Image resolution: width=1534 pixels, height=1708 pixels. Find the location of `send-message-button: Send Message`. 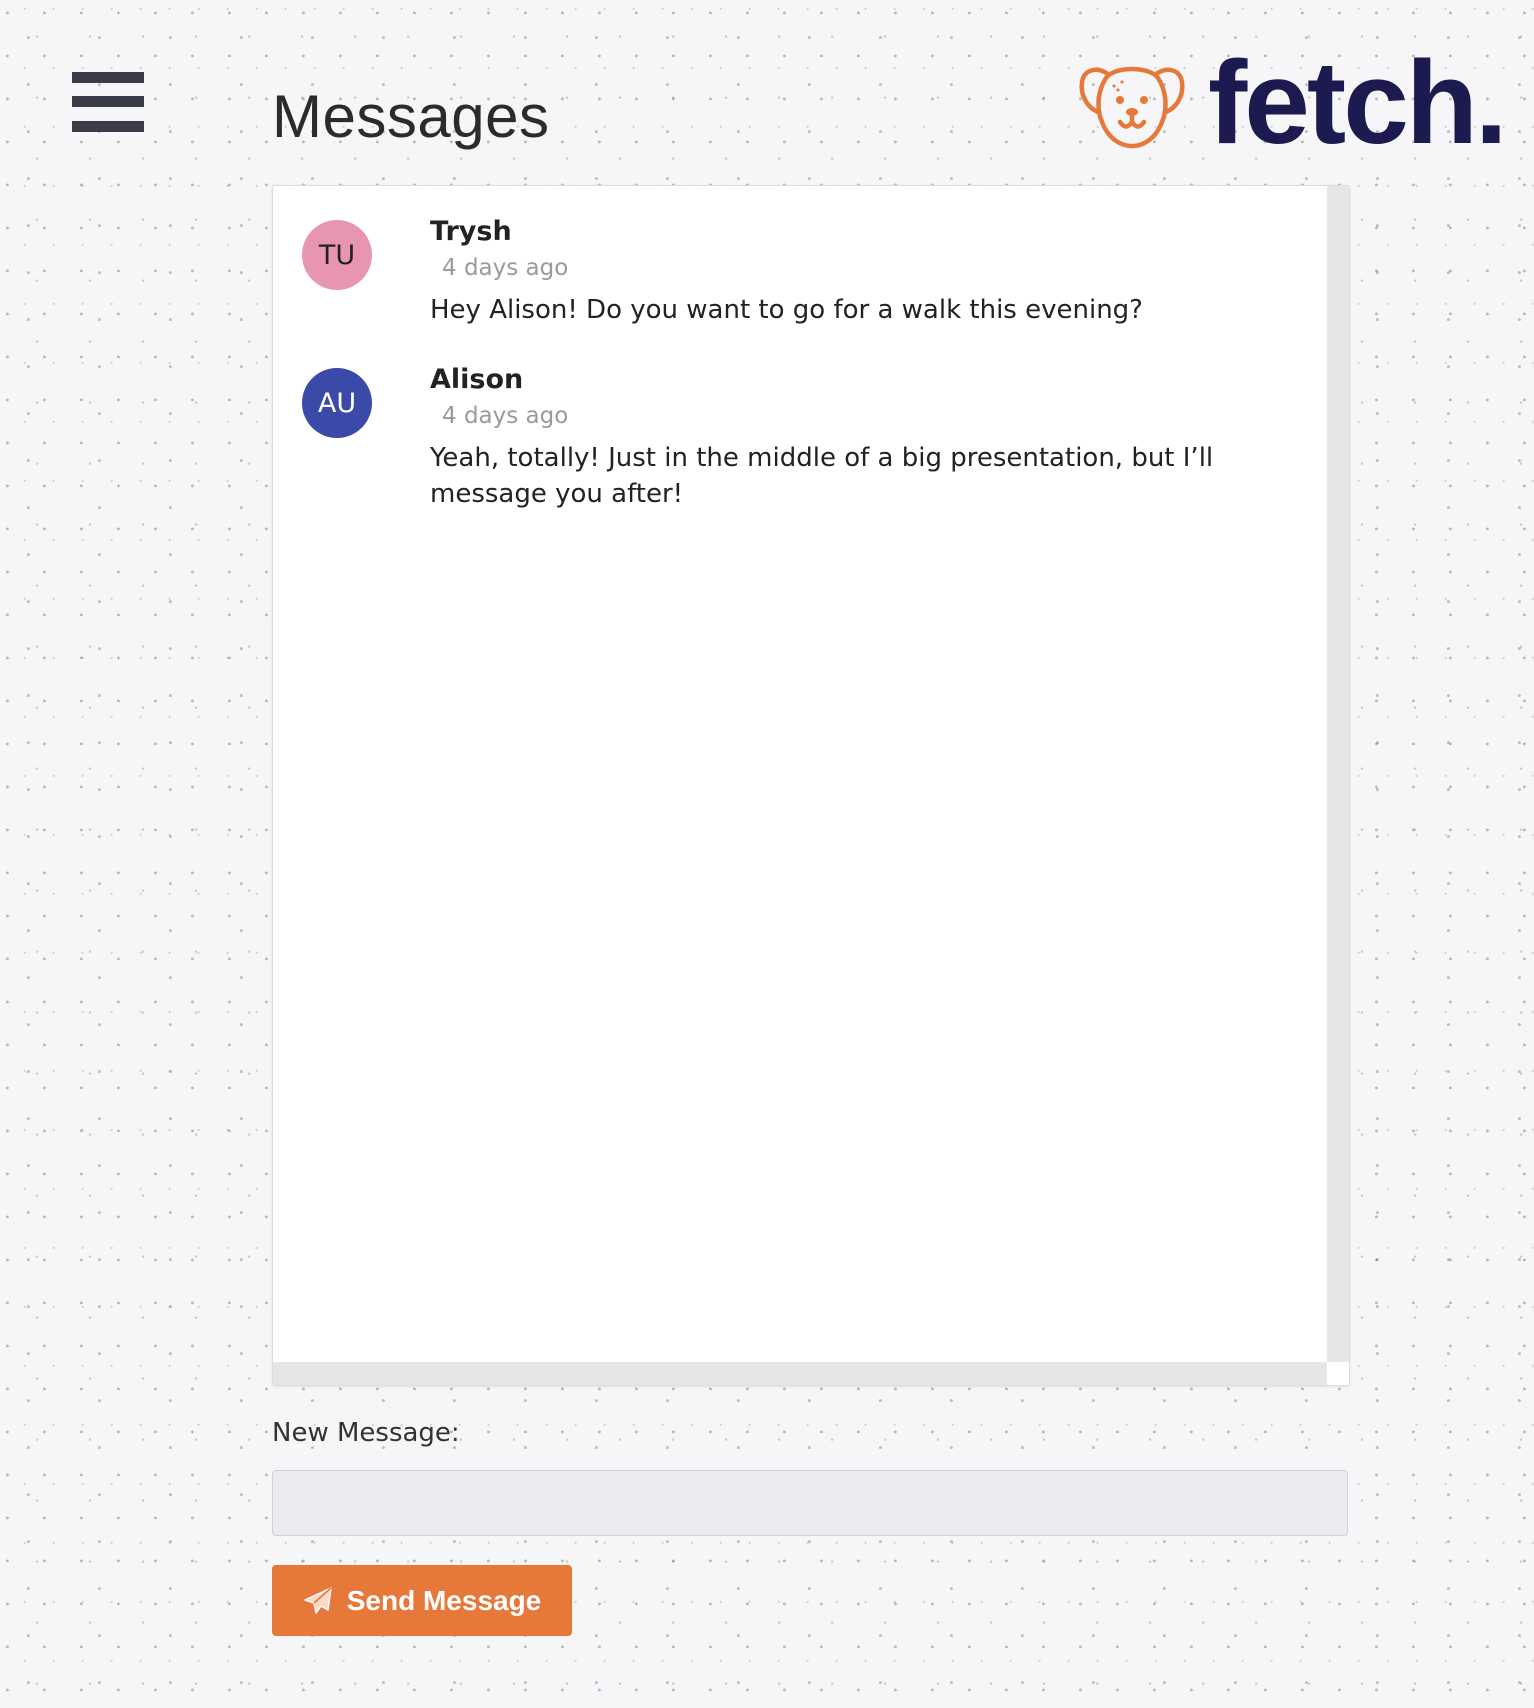

send-message-button: Send Message is located at coordinates (422, 1600).